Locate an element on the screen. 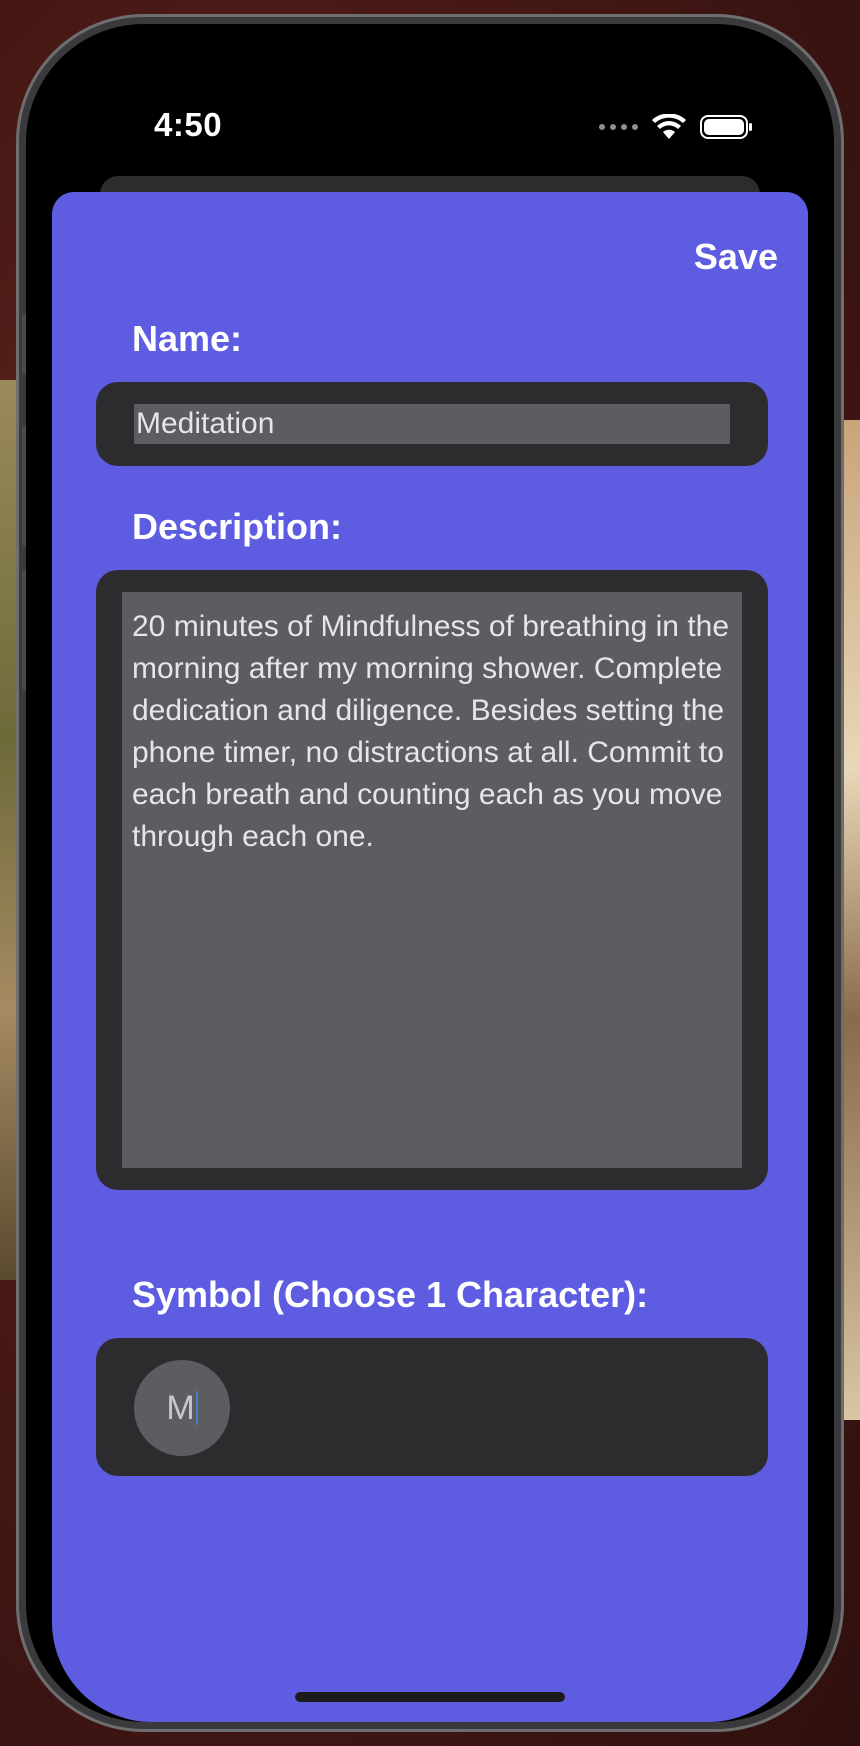 The image size is (860, 1746). symbol-label: Symbol (Choose 1 Character): is located at coordinates (390, 1294).